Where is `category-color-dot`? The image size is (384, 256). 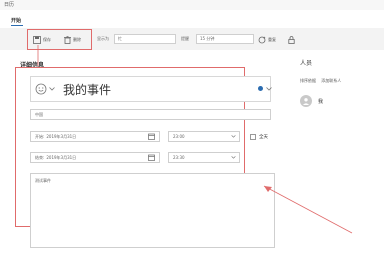
category-color-dot is located at coordinates (260, 88).